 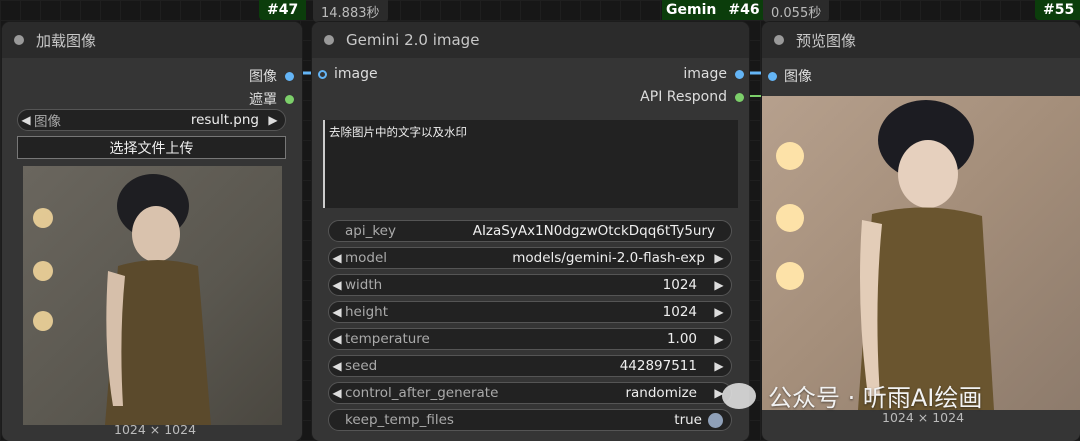 I want to click on watermark: 公众号 · 听雨AI绘画, so click(x=852, y=395).